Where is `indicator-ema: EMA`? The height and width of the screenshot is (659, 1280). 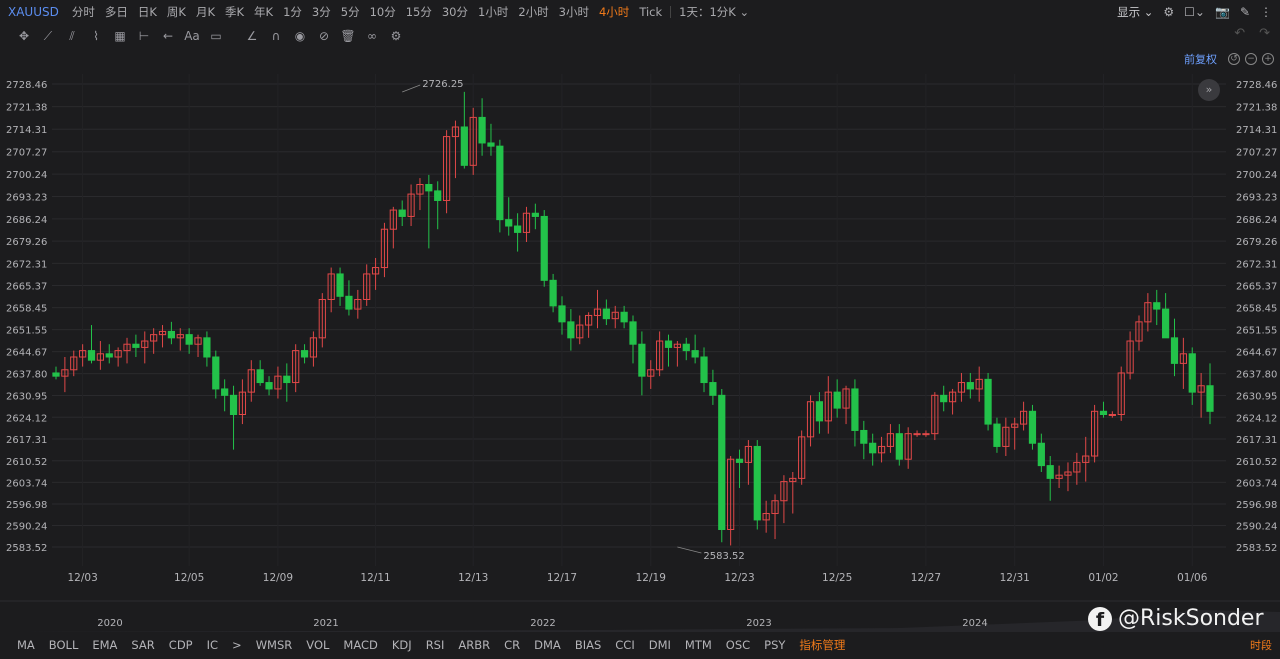 indicator-ema: EMA is located at coordinates (104, 645).